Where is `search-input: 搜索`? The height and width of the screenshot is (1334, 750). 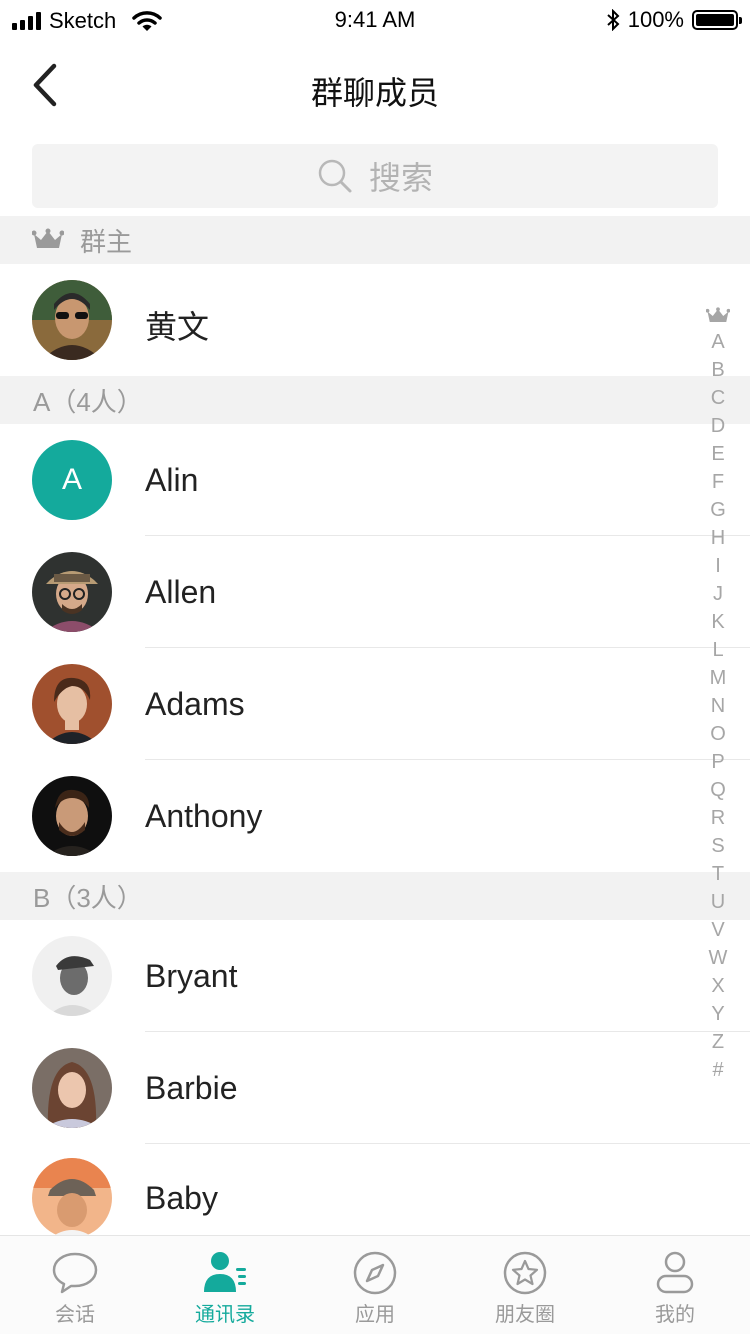 search-input: 搜索 is located at coordinates (375, 176).